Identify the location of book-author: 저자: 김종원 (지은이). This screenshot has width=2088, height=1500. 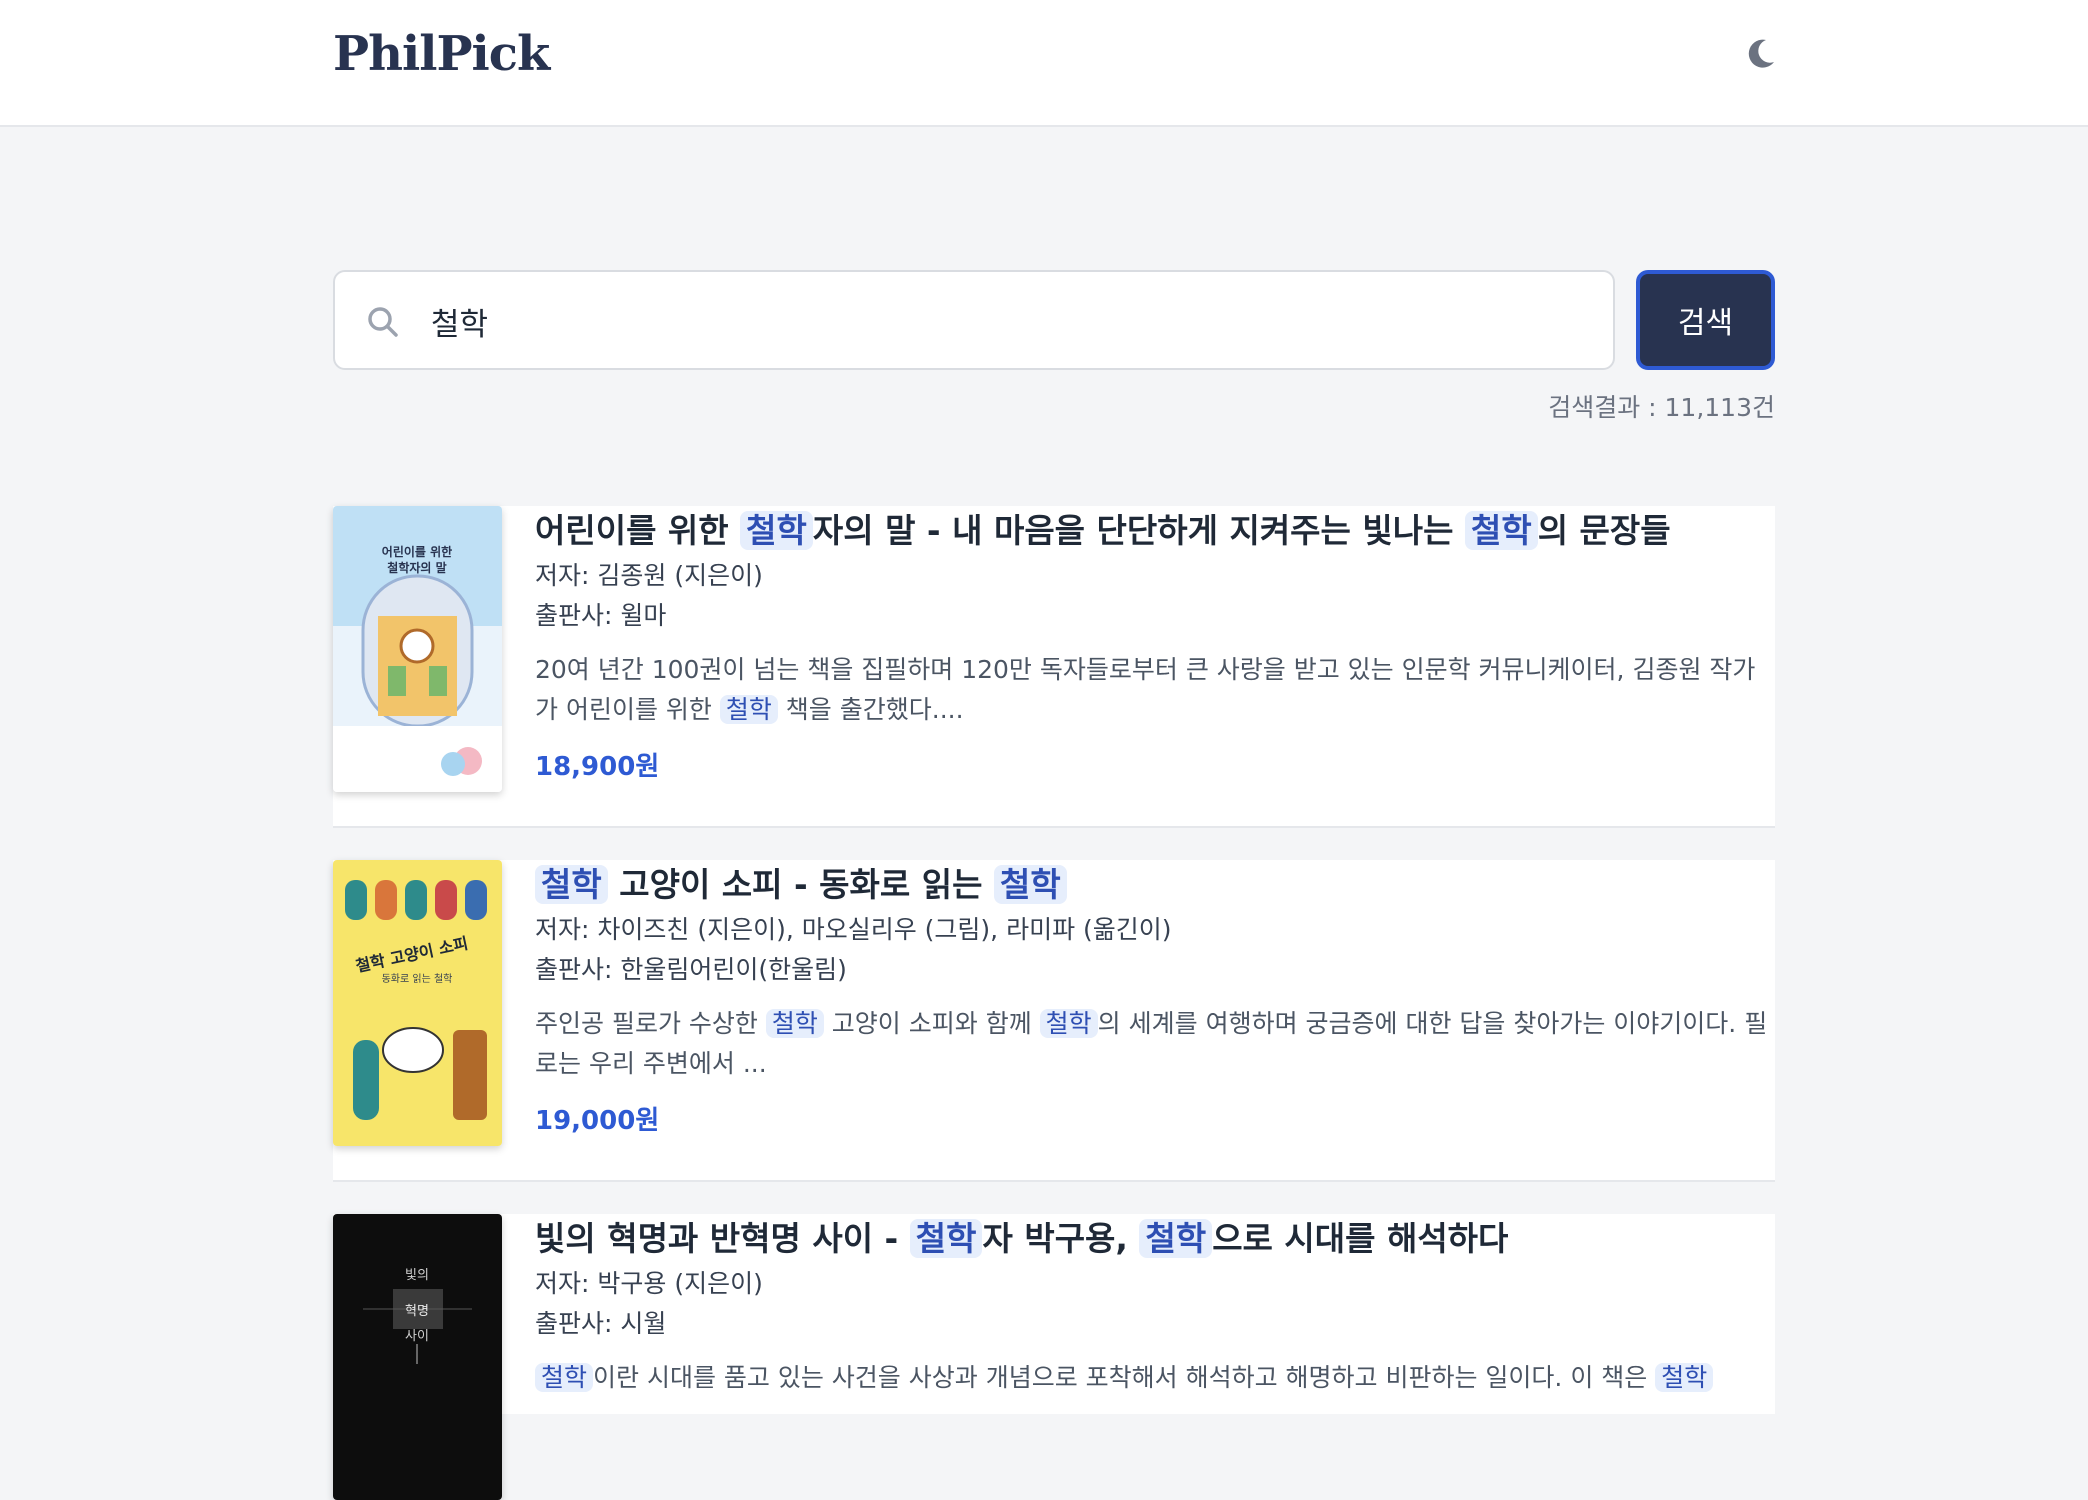
(649, 575).